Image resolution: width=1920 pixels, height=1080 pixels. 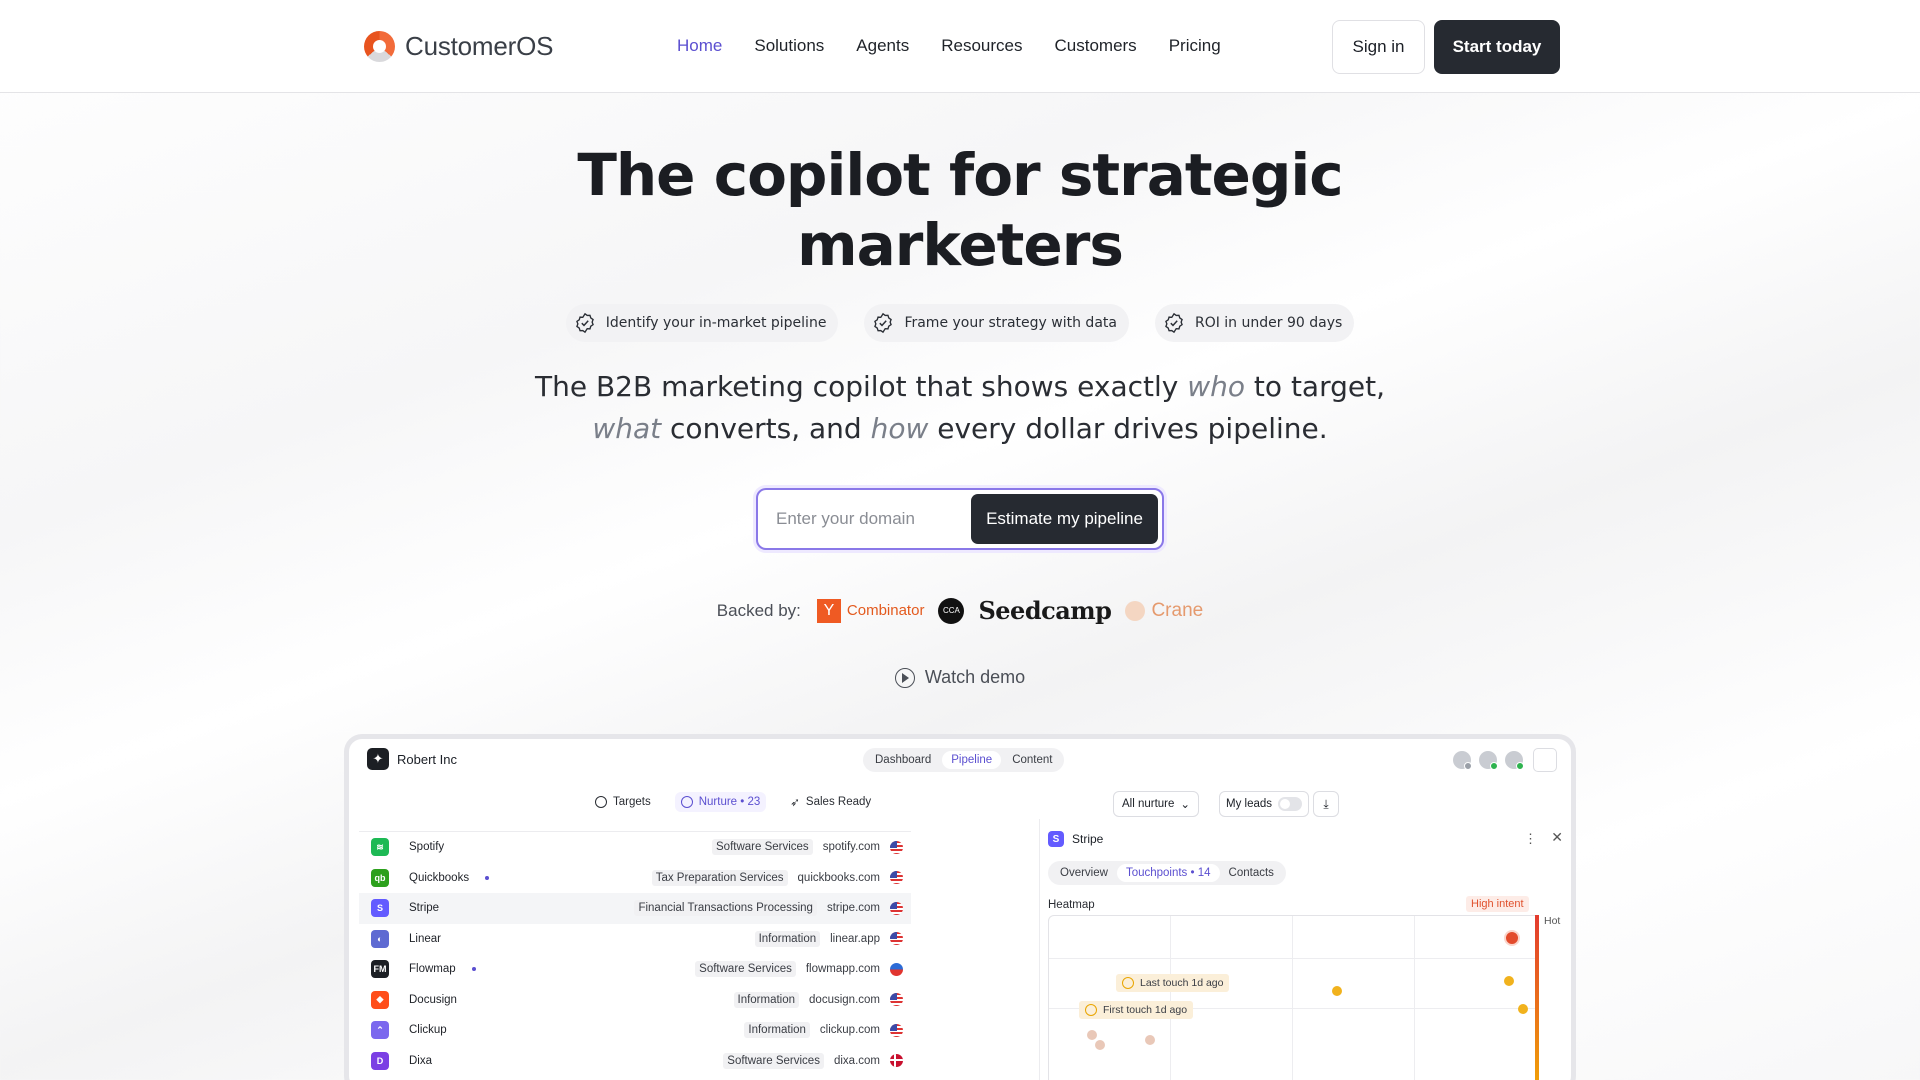 I want to click on company-name: Flowmap, so click(x=432, y=969).